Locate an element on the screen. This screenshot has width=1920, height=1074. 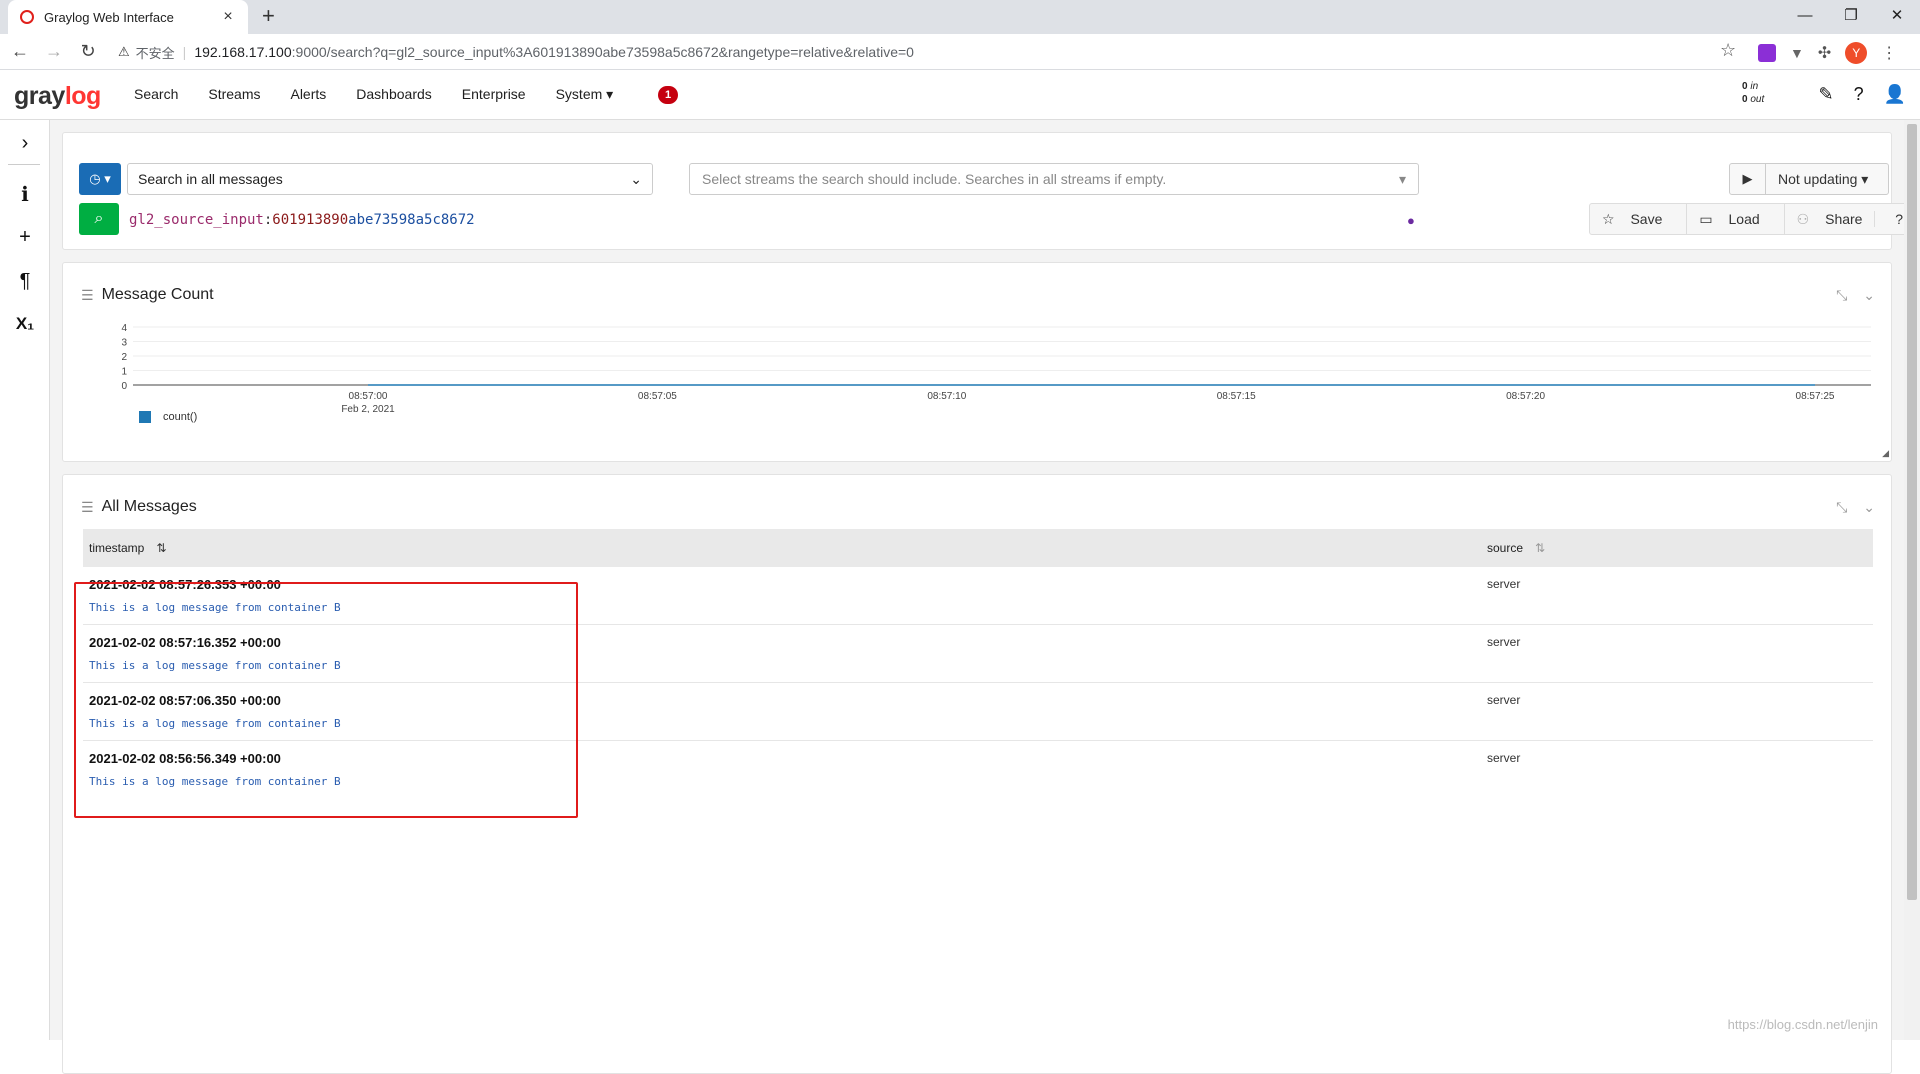
throughput-indicator: 0 in 0 out is located at coordinates (1753, 93).